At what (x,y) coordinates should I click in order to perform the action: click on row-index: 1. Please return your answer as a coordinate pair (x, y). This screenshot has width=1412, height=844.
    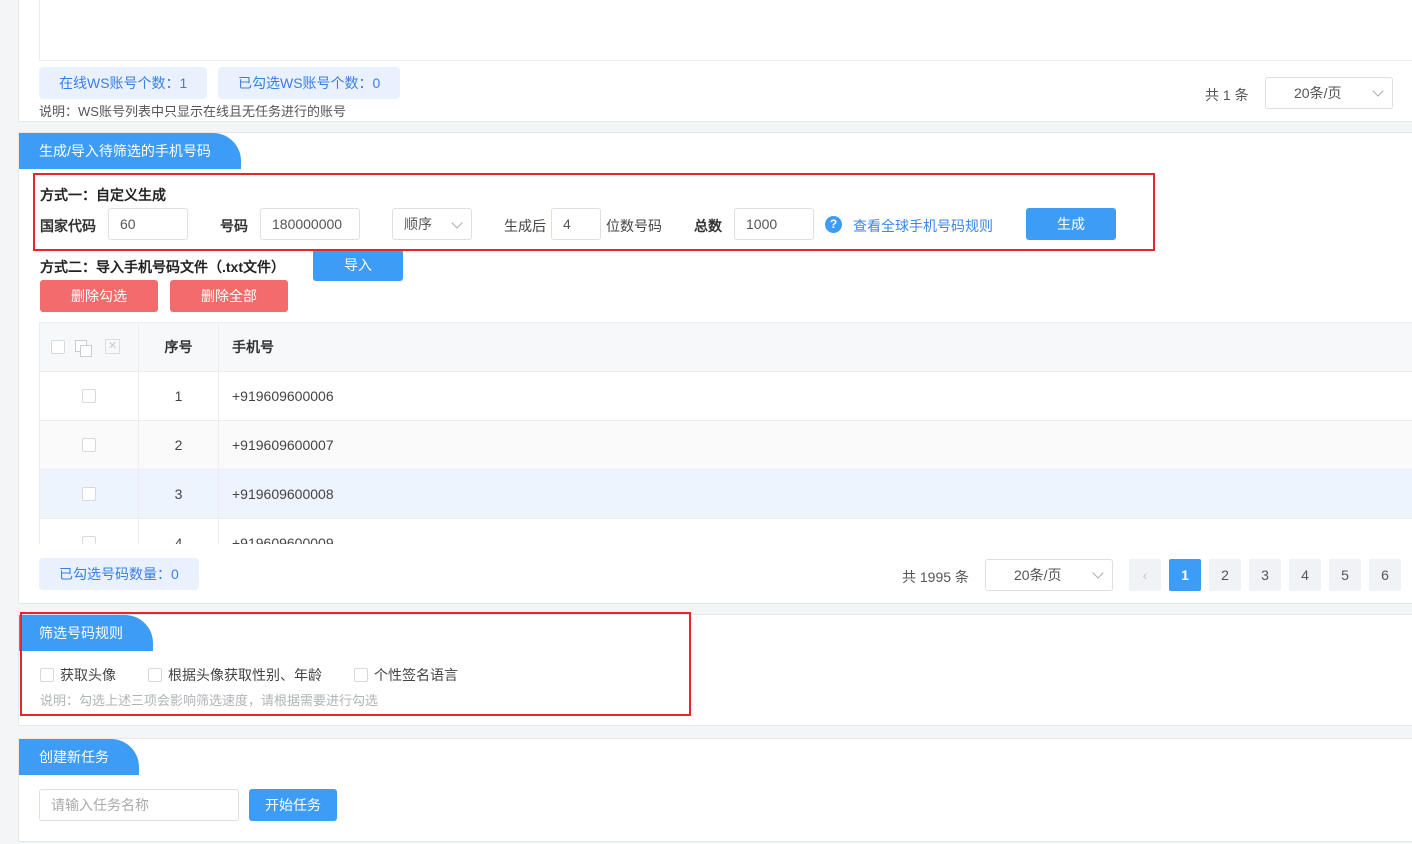
    Looking at the image, I should click on (179, 396).